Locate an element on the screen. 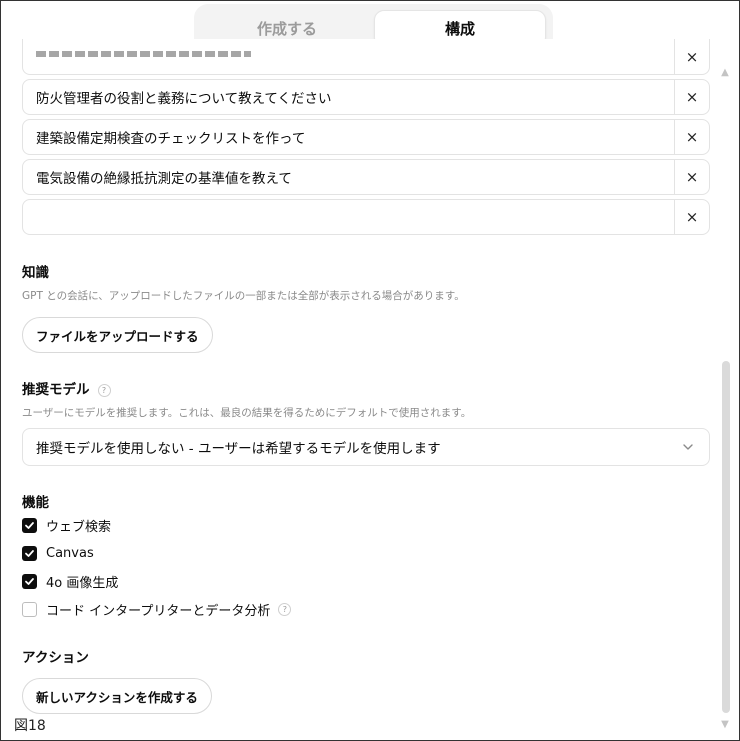 The width and height of the screenshot is (740, 741). capabilities-heading: 機能 is located at coordinates (35, 503).